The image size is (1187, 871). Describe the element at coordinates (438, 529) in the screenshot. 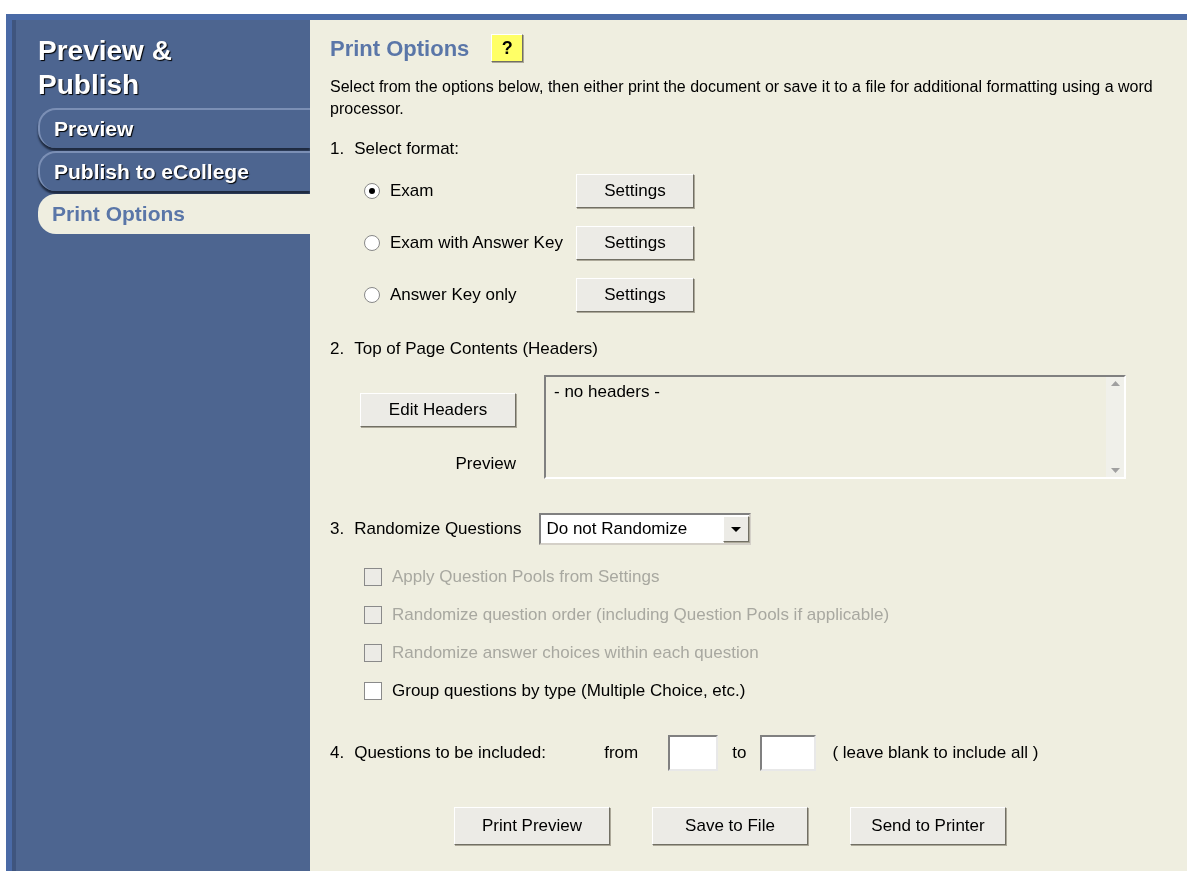

I see `section-label: Randomize Questions` at that location.